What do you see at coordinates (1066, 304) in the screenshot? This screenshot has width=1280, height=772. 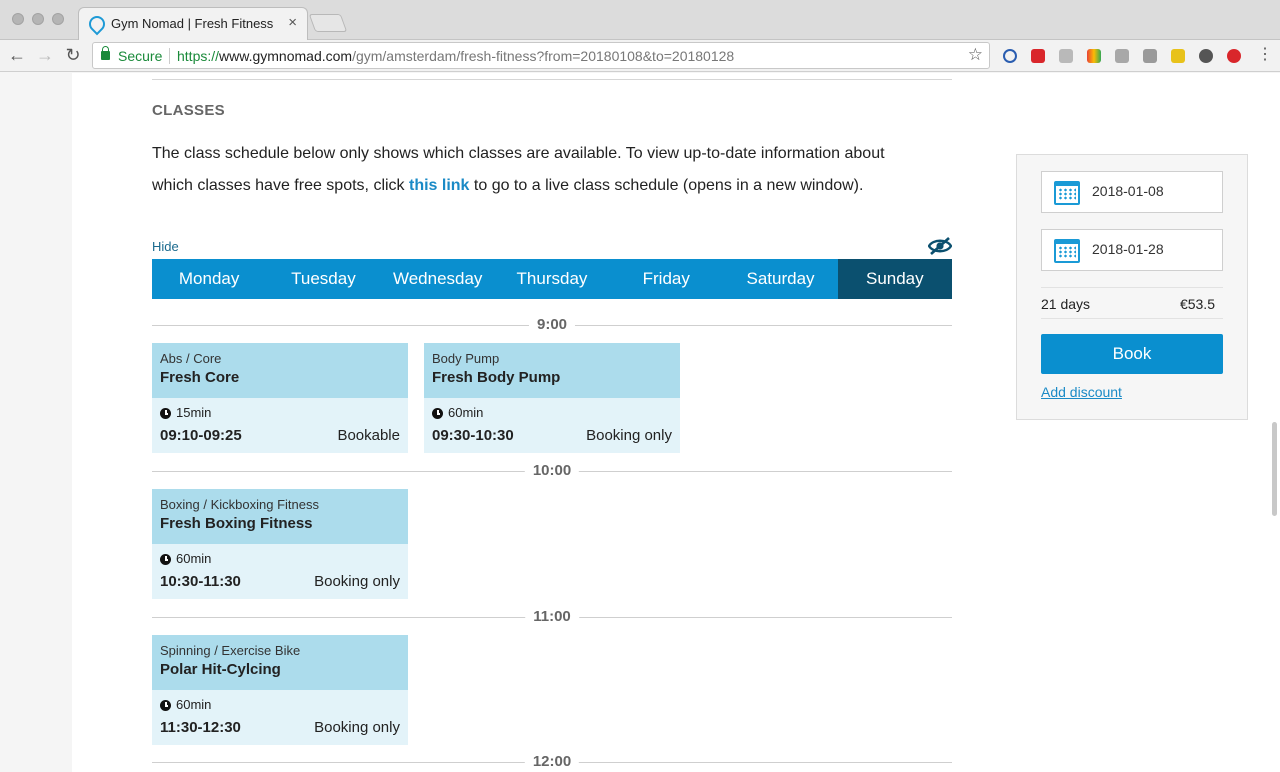 I see `duration-days: 21 days` at bounding box center [1066, 304].